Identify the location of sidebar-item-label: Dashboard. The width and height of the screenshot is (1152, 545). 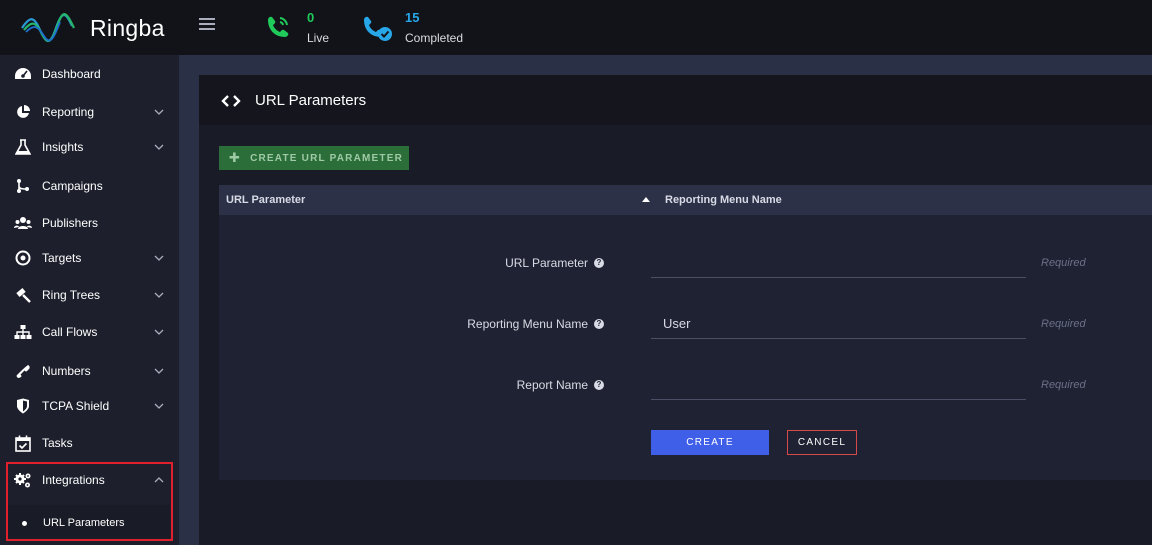
(71, 74).